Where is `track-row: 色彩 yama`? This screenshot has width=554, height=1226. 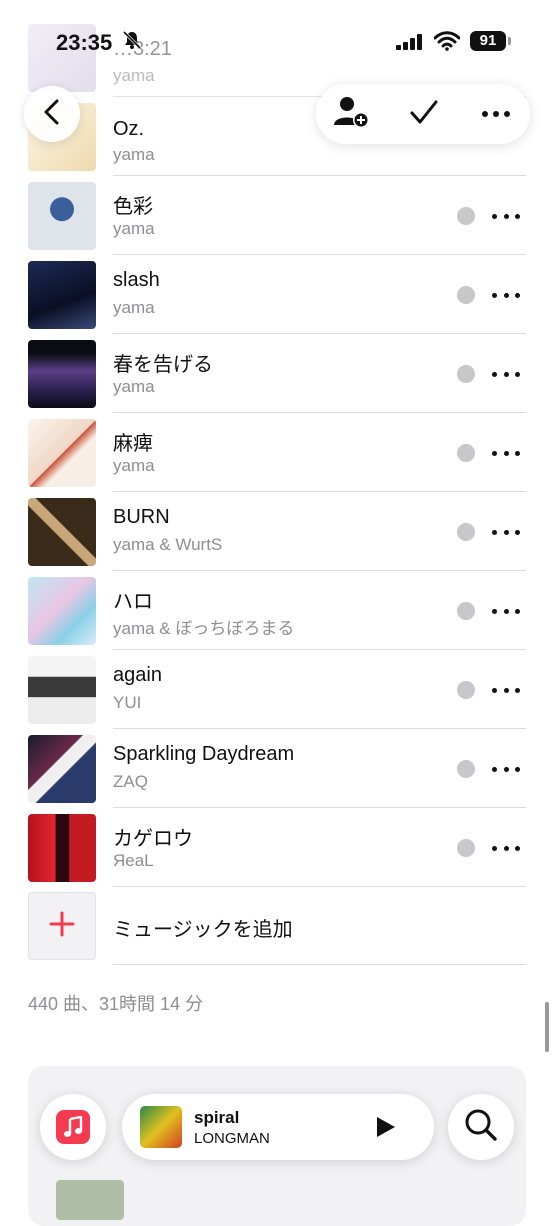
track-row: 色彩 yama is located at coordinates (277, 215).